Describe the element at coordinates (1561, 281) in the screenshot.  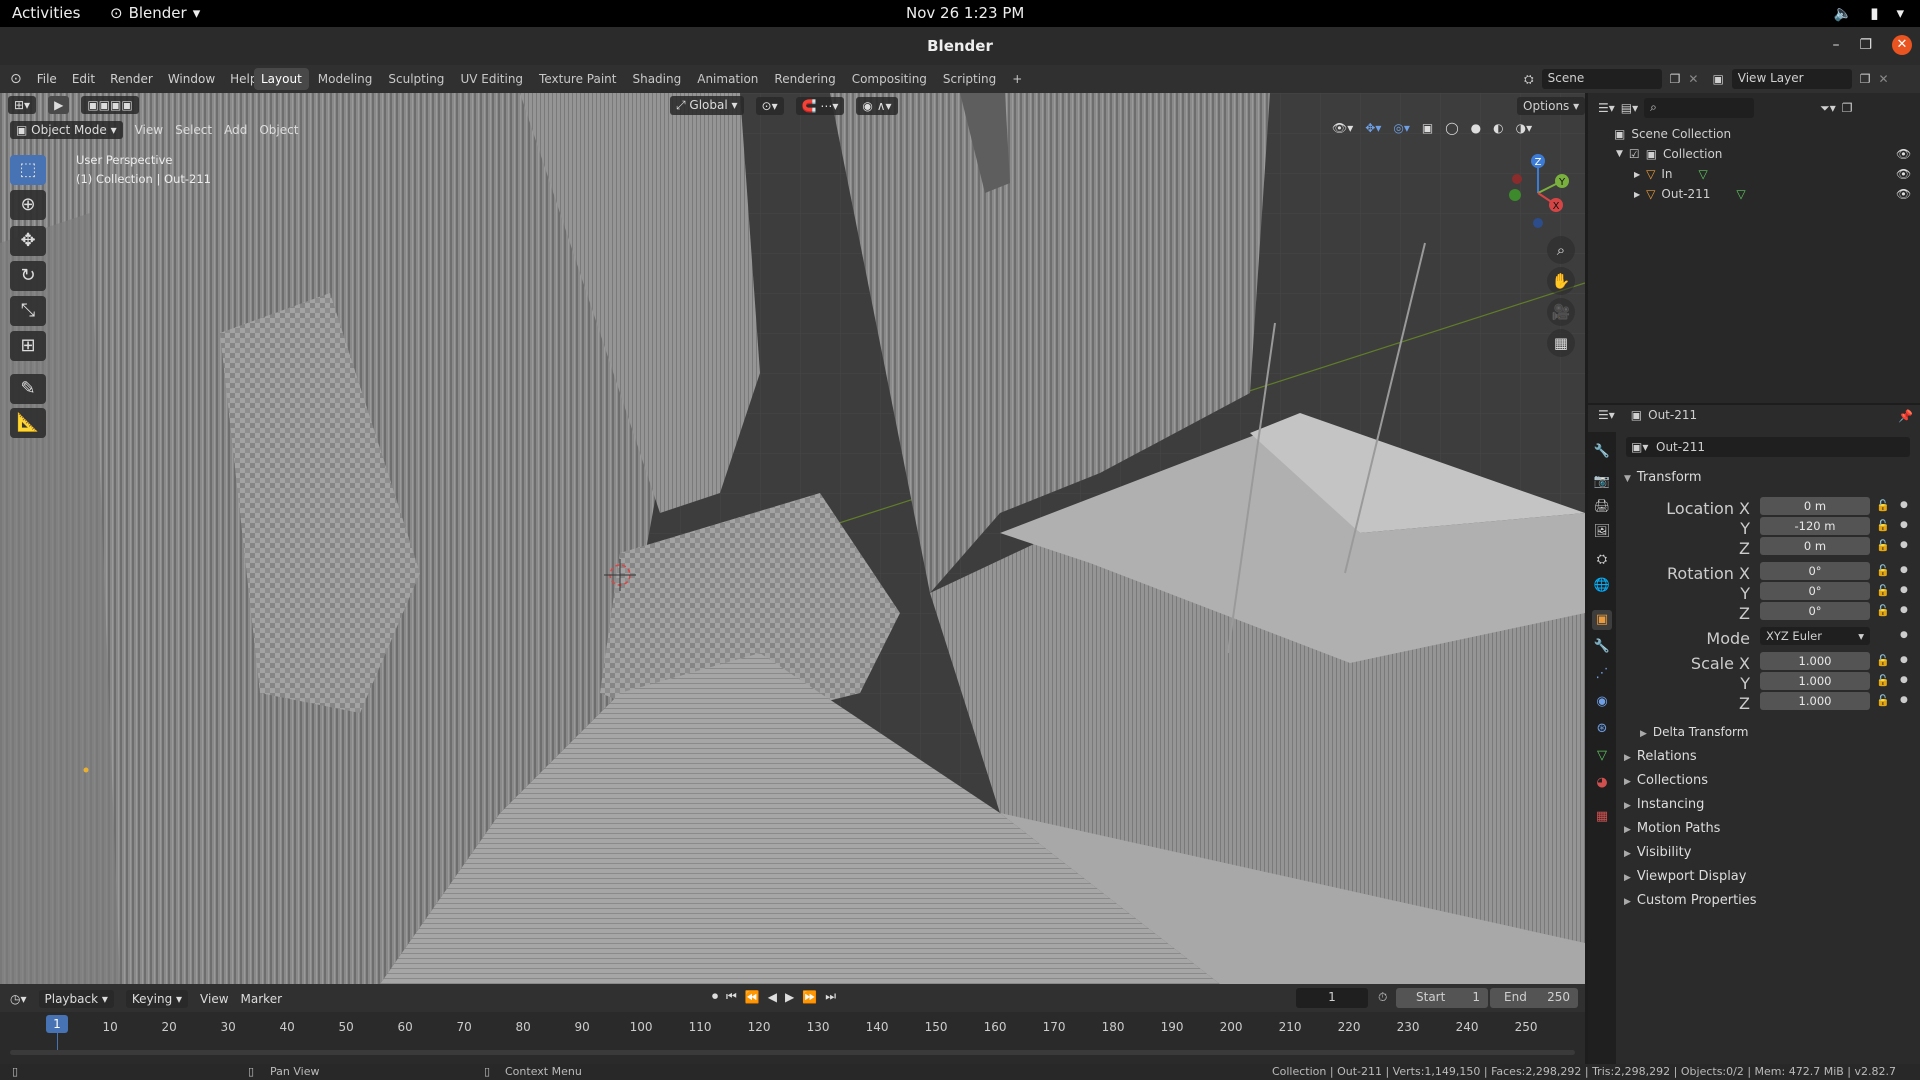
I see `pan-hand-icon: ✋` at that location.